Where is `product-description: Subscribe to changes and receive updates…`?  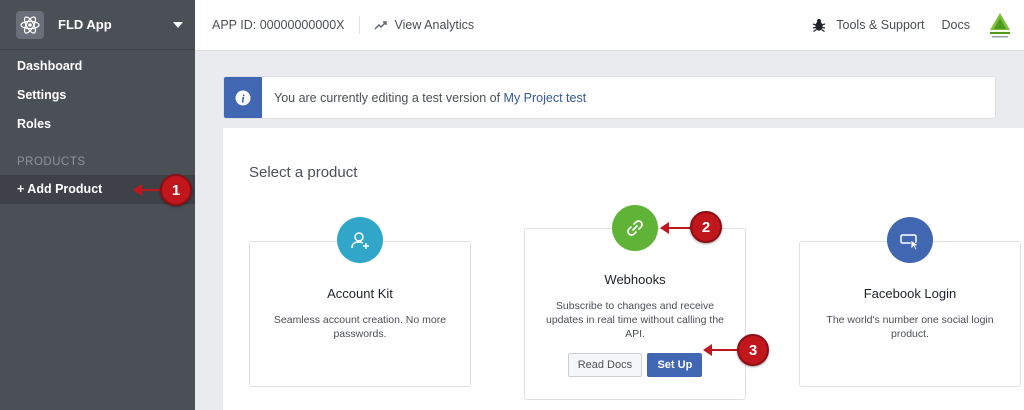 product-description: Subscribe to changes and receive updates… is located at coordinates (635, 320).